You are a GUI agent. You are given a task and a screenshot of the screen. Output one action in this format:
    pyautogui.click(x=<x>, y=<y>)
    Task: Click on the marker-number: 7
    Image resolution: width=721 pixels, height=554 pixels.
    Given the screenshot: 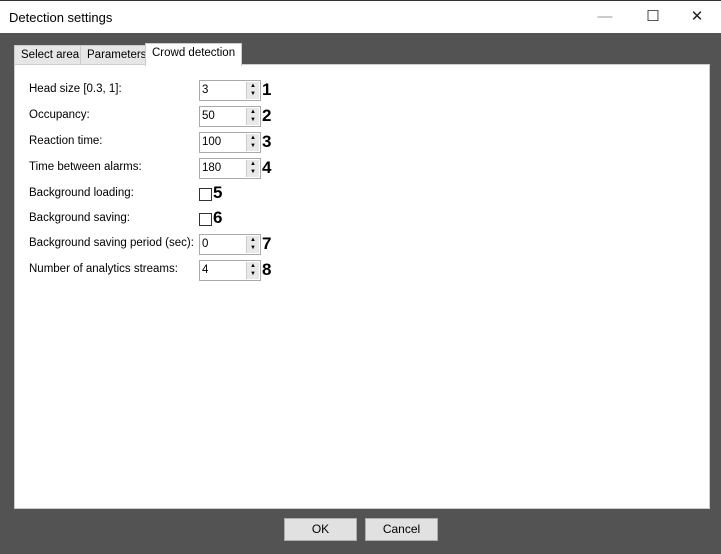 What is the action you would take?
    pyautogui.click(x=267, y=243)
    